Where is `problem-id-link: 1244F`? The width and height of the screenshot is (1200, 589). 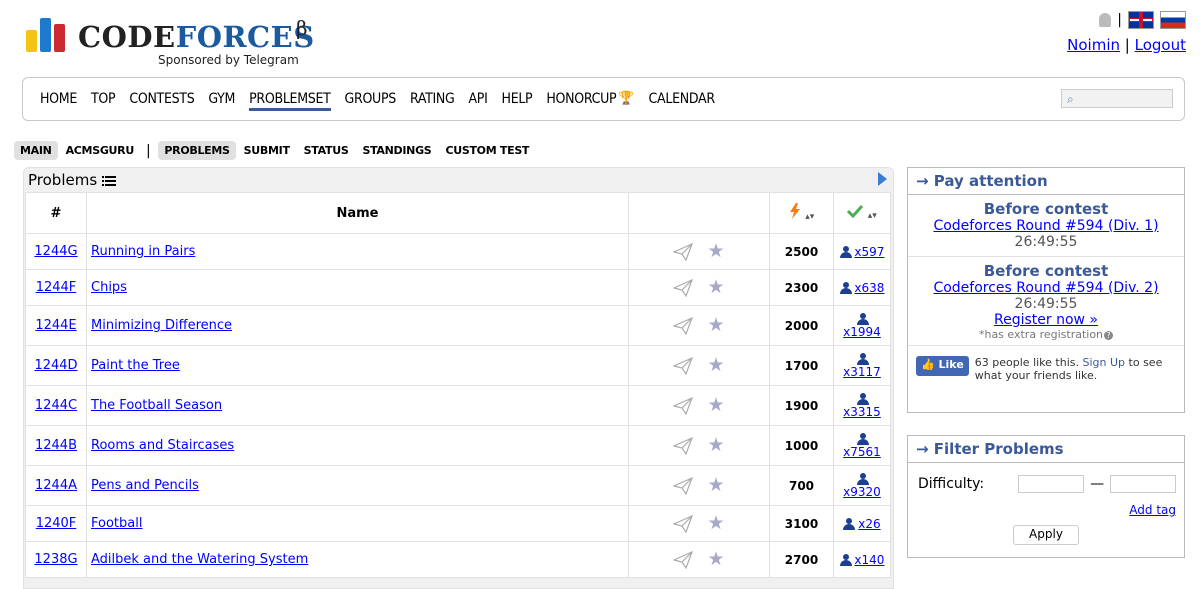
problem-id-link: 1244F is located at coordinates (56, 287).